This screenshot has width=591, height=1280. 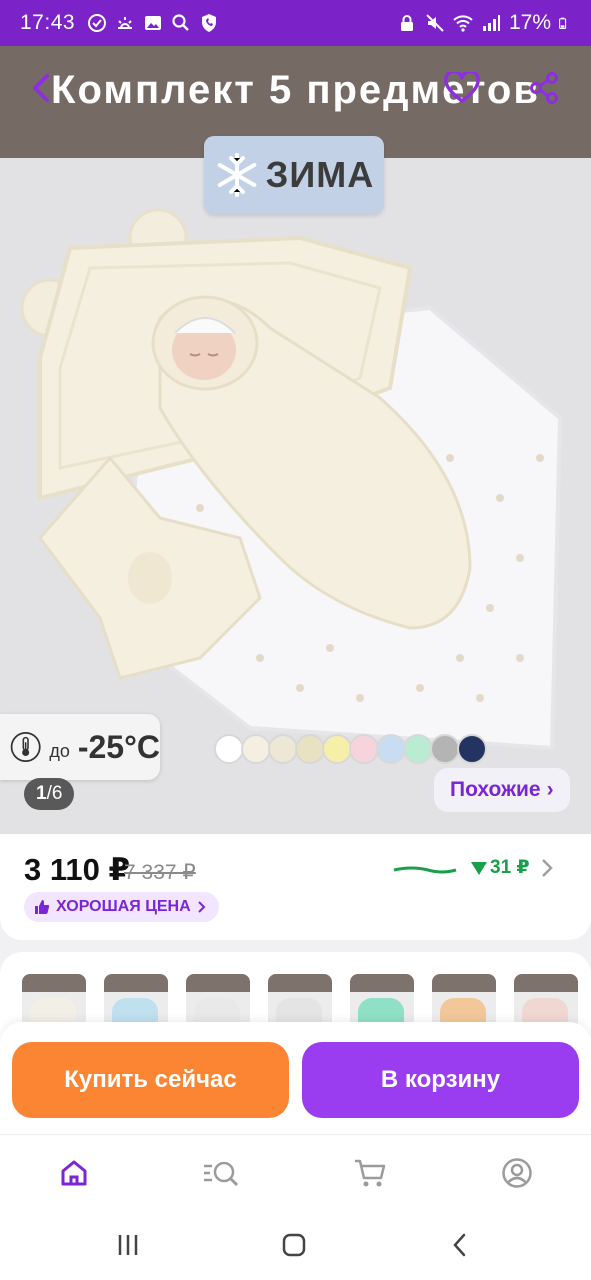 I want to click on system-navigation, so click(x=295, y=1245).